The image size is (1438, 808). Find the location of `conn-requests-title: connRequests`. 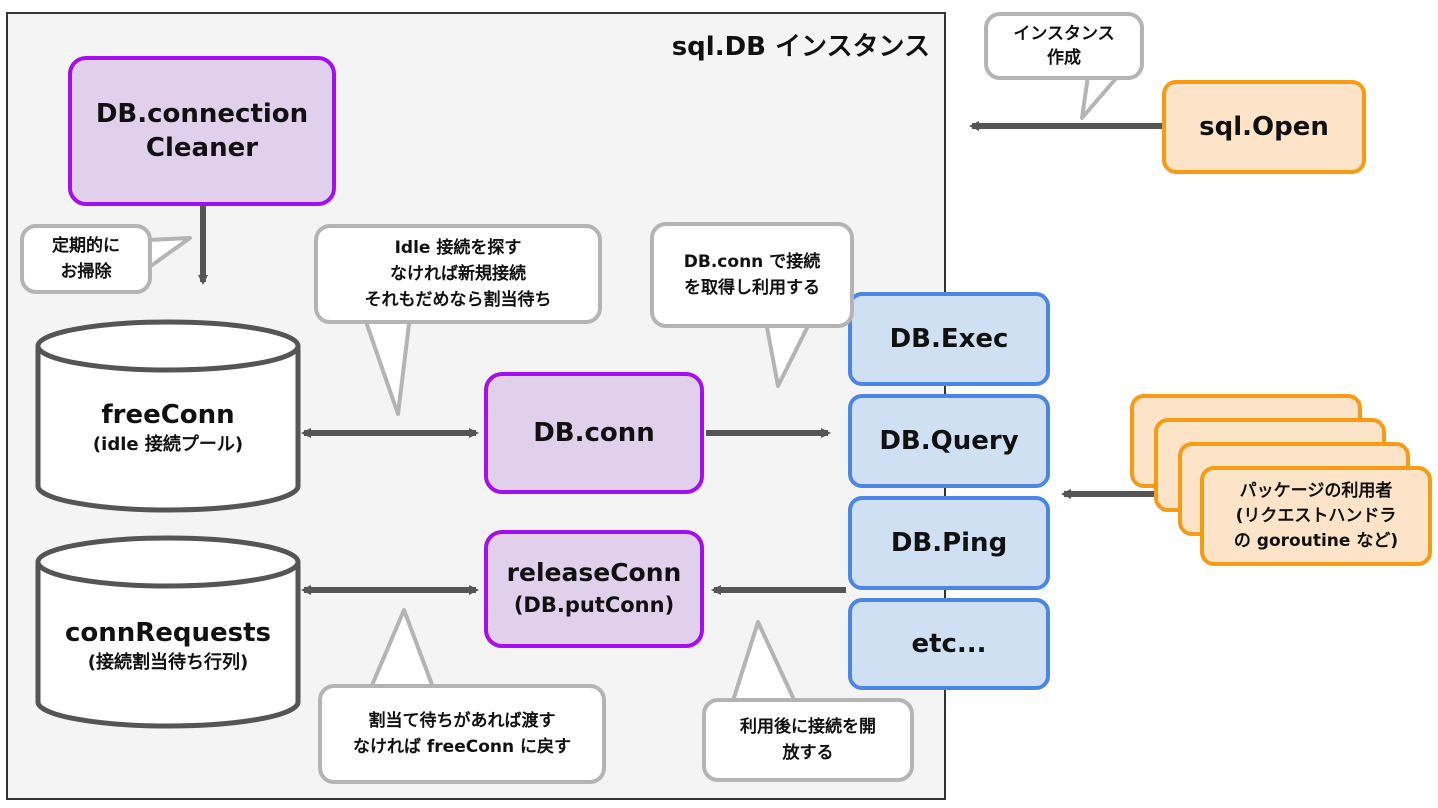

conn-requests-title: connRequests is located at coordinates (168, 633).